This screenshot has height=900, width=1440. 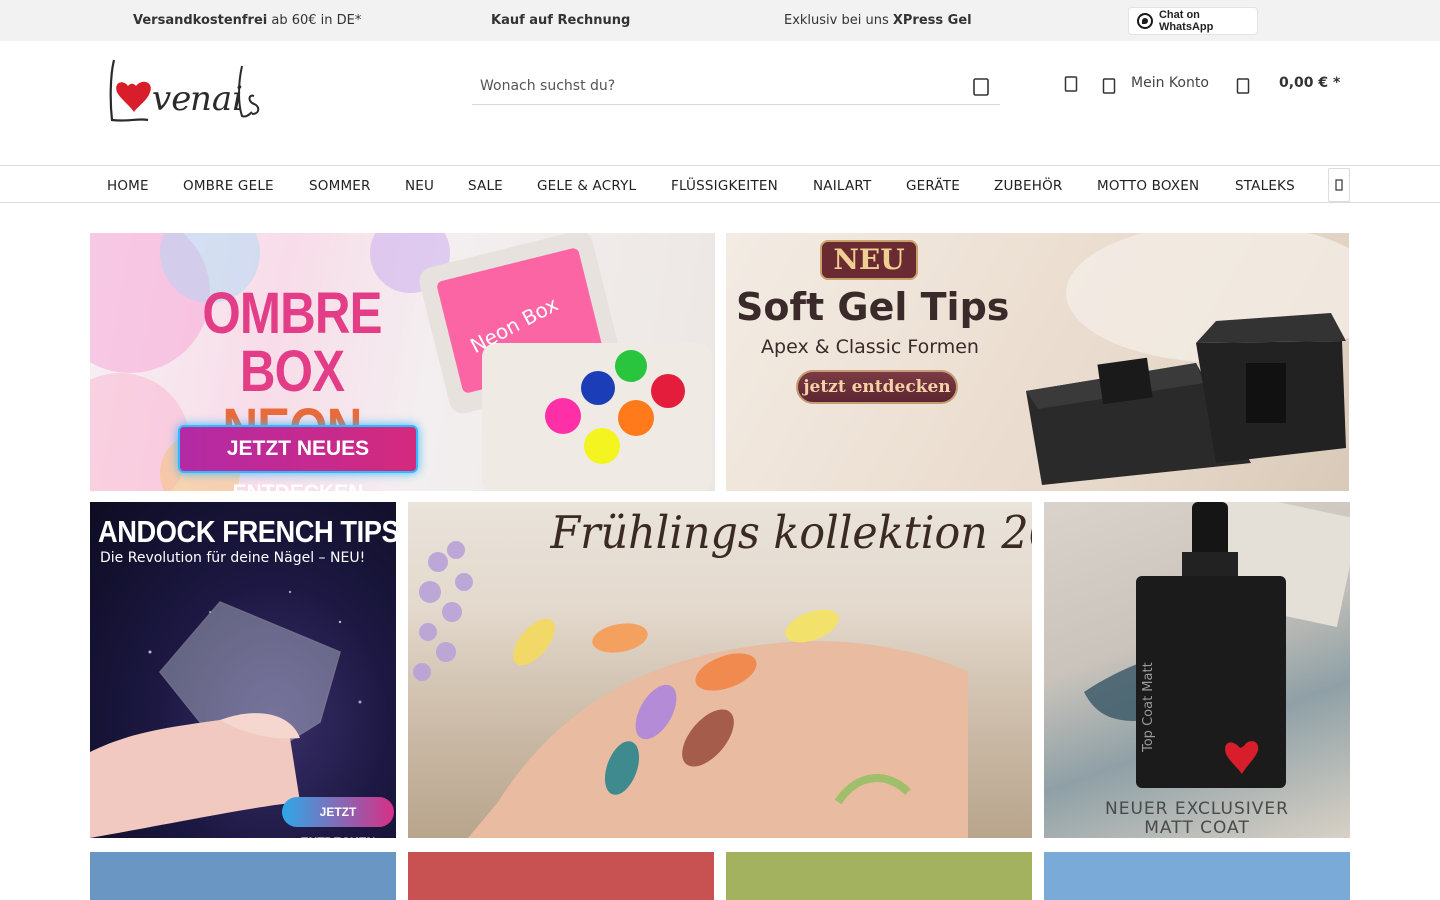 What do you see at coordinates (724, 186) in the screenshot?
I see `nav-item-fluessigkeiten: FLÜSSIGKEITEN` at bounding box center [724, 186].